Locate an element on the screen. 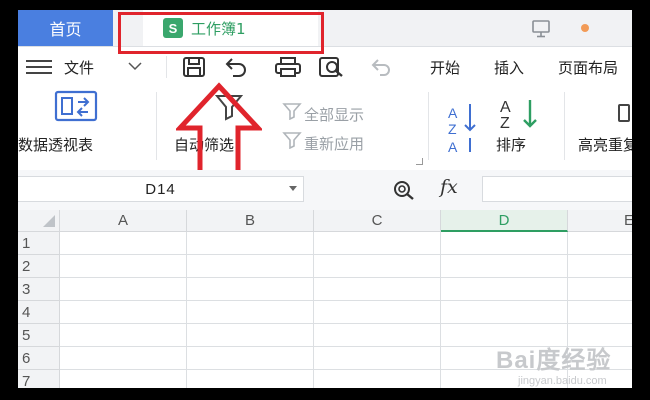 The width and height of the screenshot is (650, 400). row-header-4: 4 is located at coordinates (39, 312).